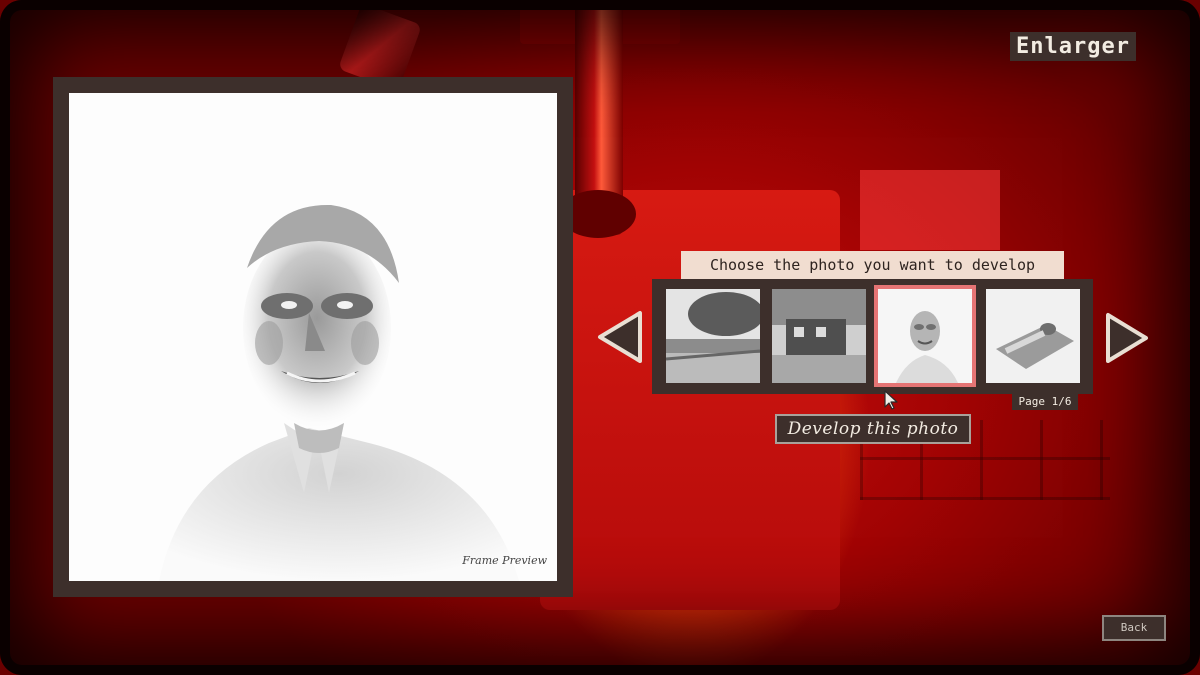 The image size is (1200, 675). Describe the element at coordinates (872, 336) in the screenshot. I see `photo-filmstrip` at that location.